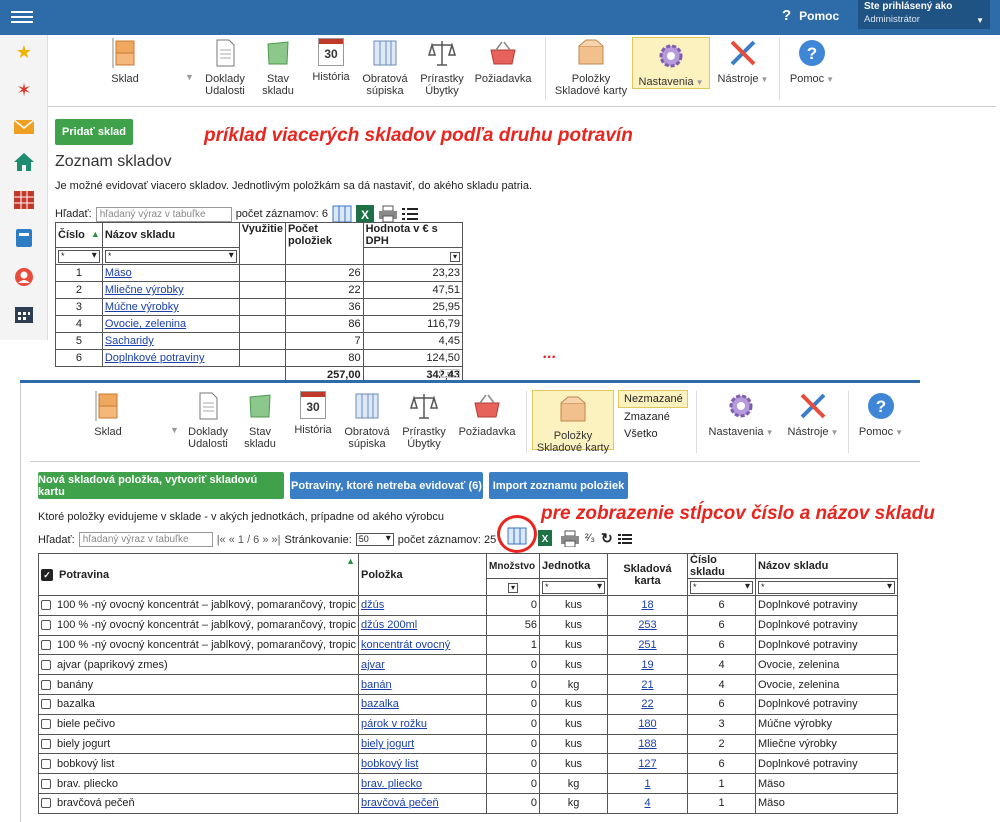 Image resolution: width=1000 pixels, height=822 pixels. I want to click on toolbar-historia: 30 História, so click(313, 413).